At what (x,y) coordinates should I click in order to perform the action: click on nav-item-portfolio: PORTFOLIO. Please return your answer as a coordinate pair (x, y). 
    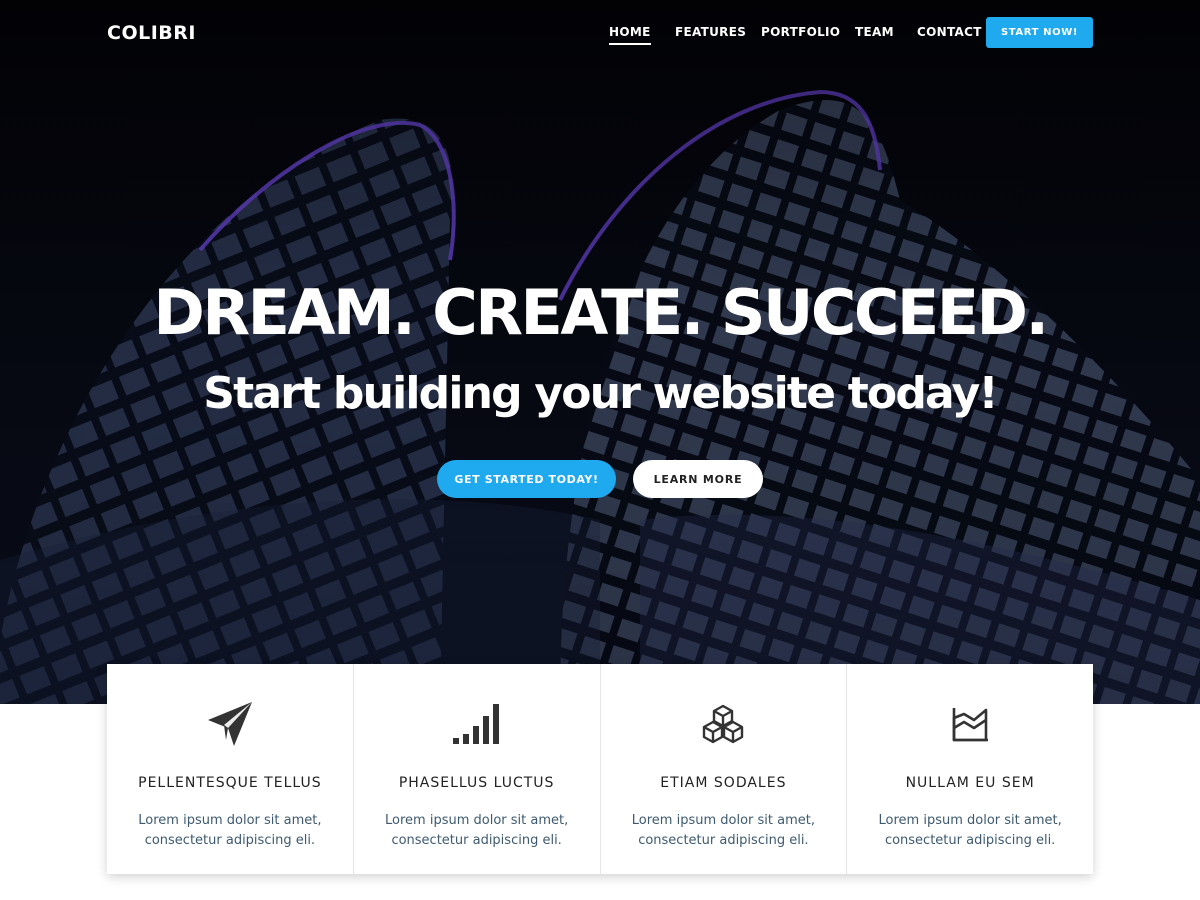
    Looking at the image, I should click on (800, 32).